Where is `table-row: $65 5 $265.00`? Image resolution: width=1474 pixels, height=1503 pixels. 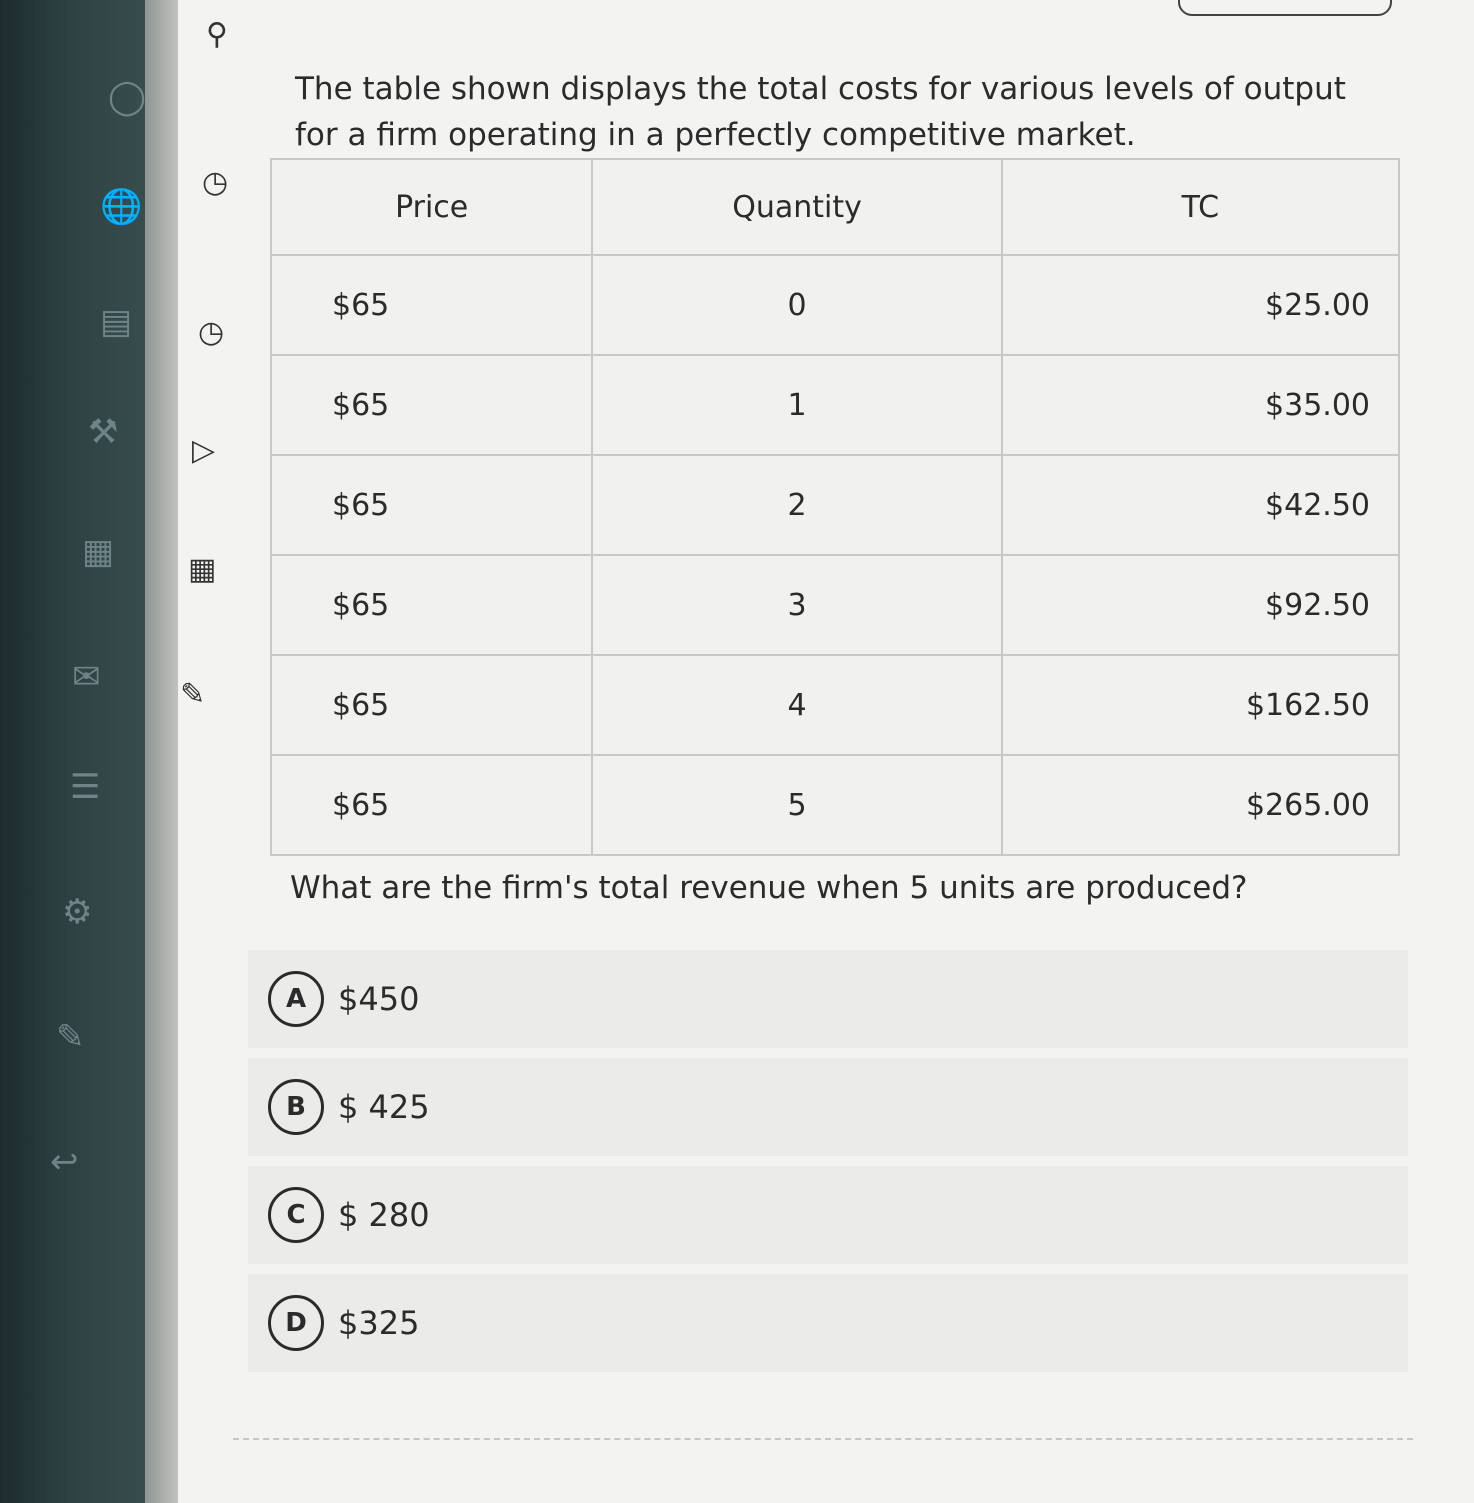
table-row: $65 5 $265.00 is located at coordinates (835, 805).